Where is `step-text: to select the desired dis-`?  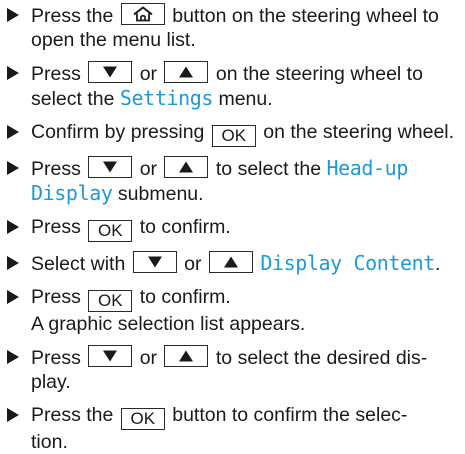 step-text: to select the desired dis- is located at coordinates (321, 358).